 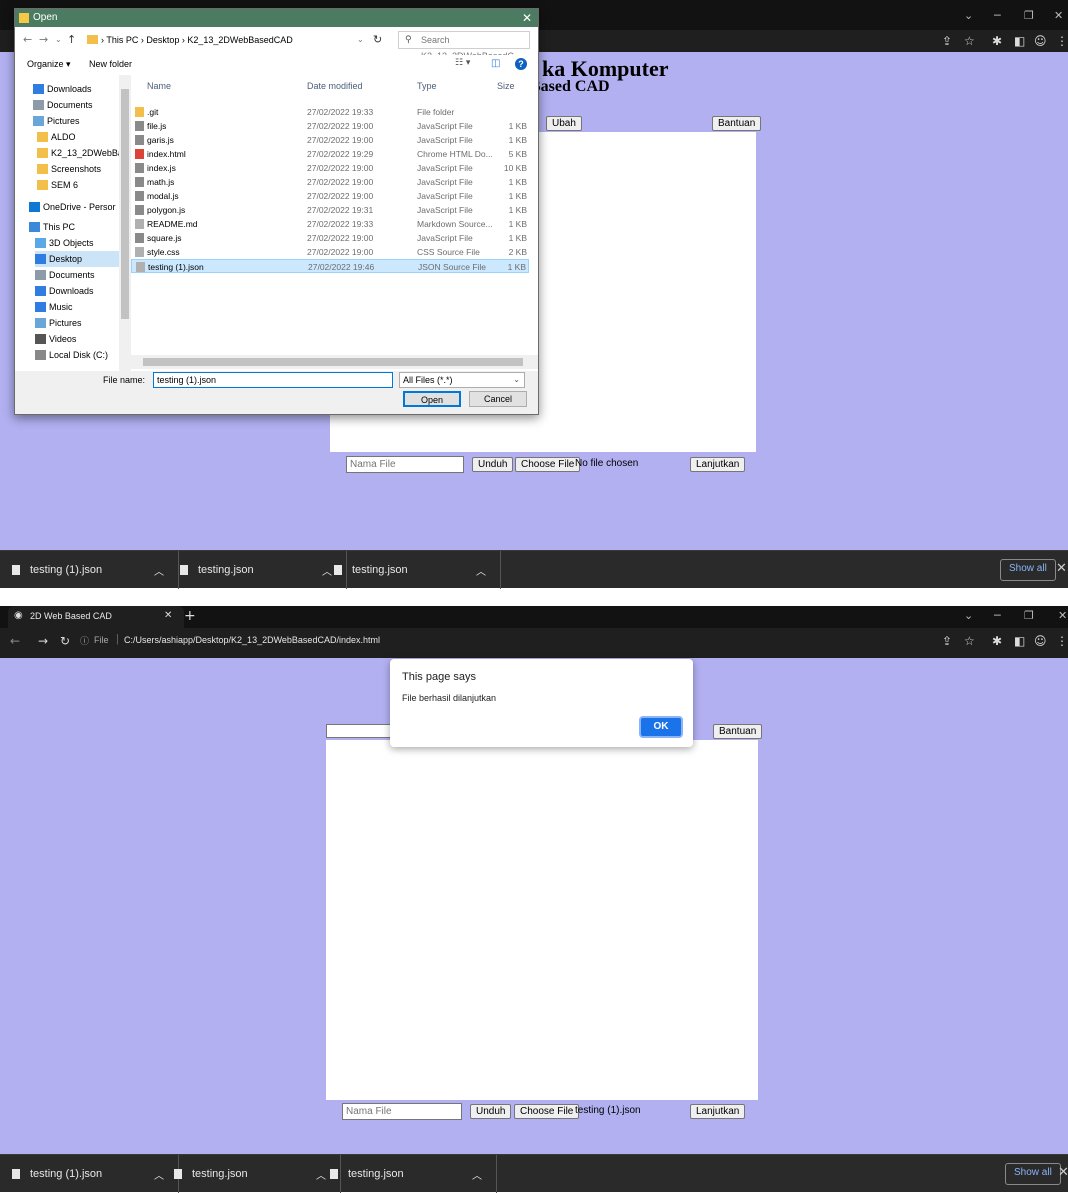 I want to click on shape-input, so click(x=361, y=731).